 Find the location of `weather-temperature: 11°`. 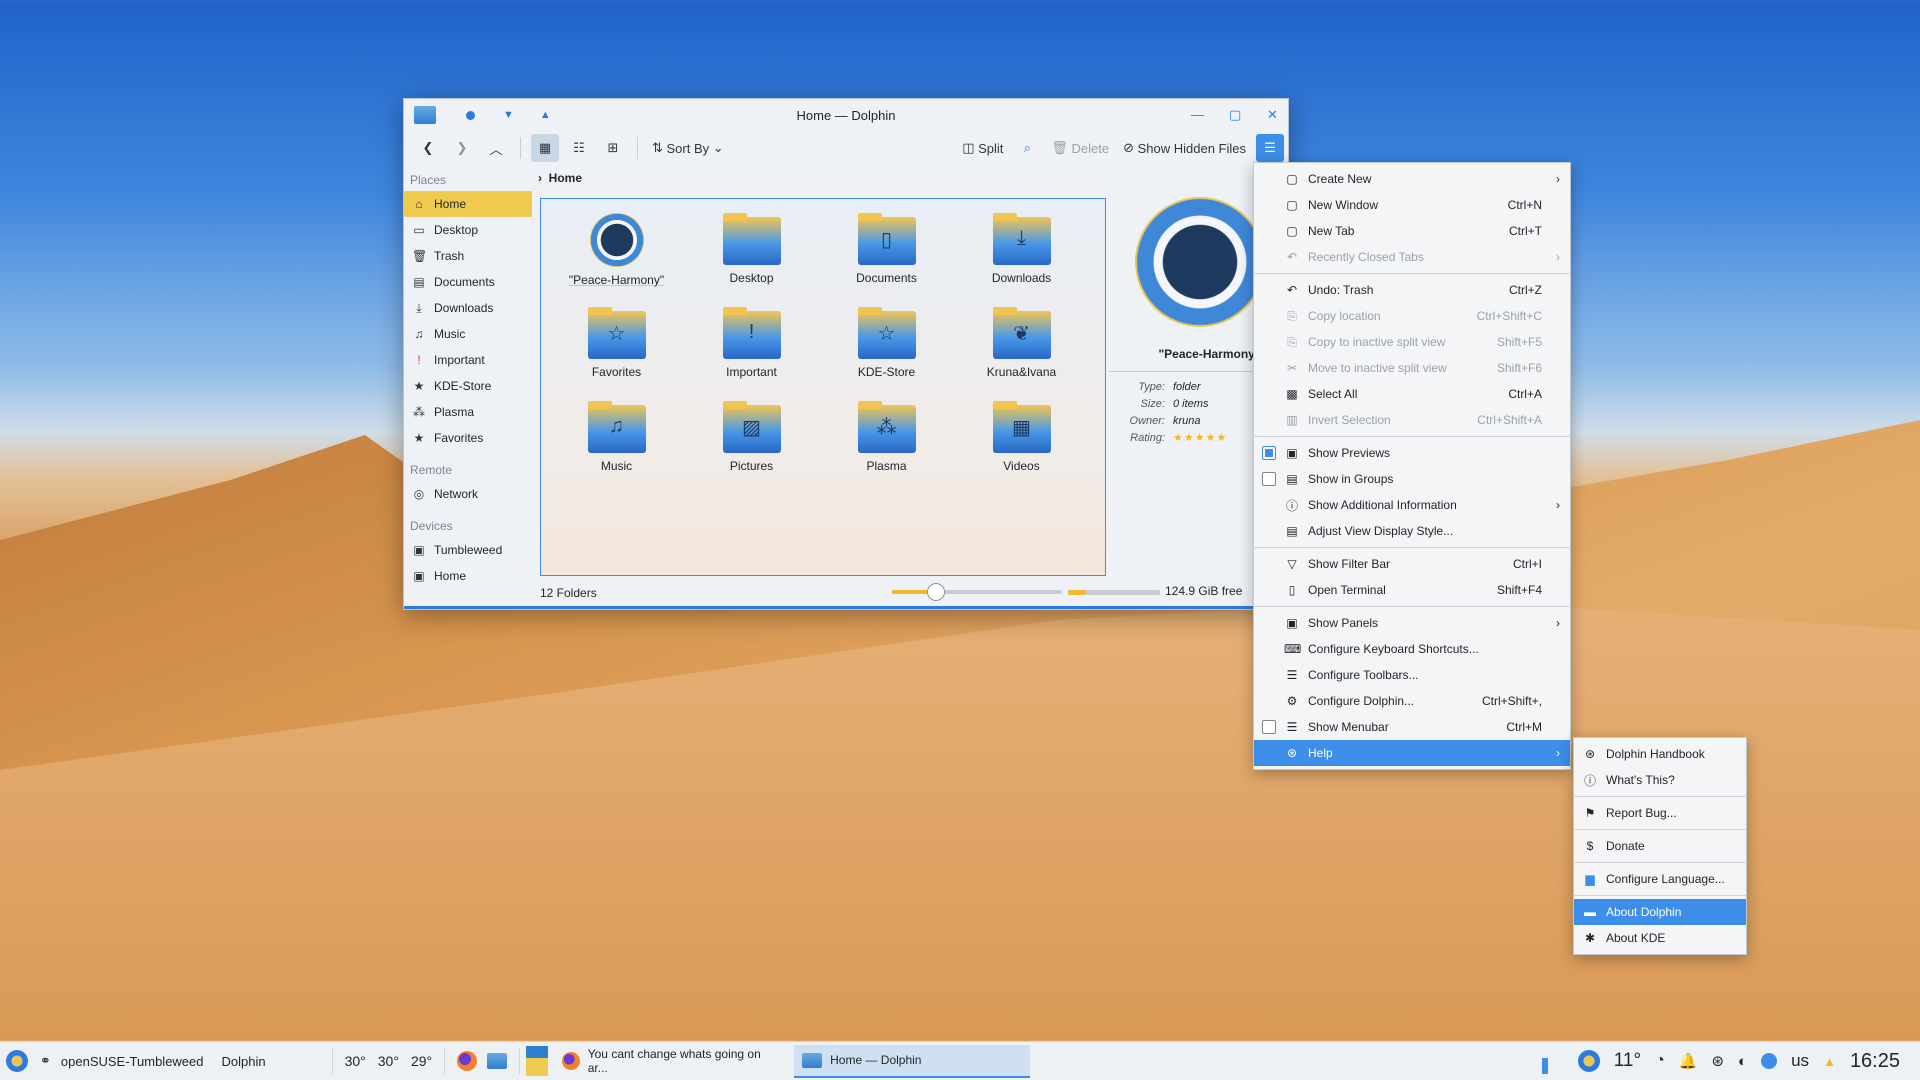

weather-temperature: 11° is located at coordinates (1627, 1061).